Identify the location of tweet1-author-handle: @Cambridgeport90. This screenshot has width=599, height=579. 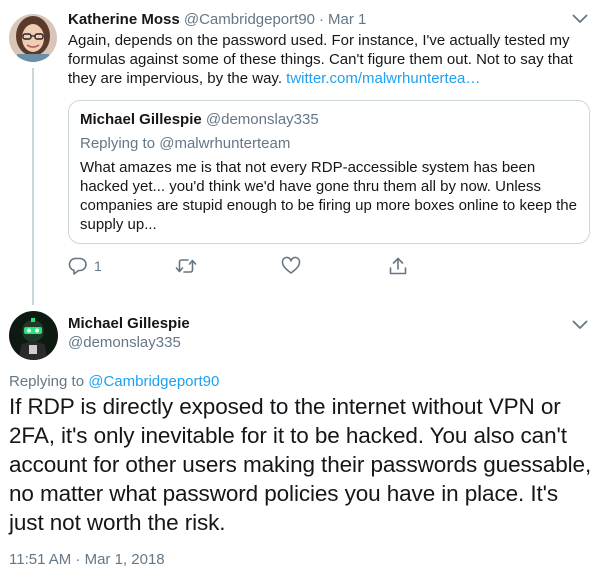
(249, 19).